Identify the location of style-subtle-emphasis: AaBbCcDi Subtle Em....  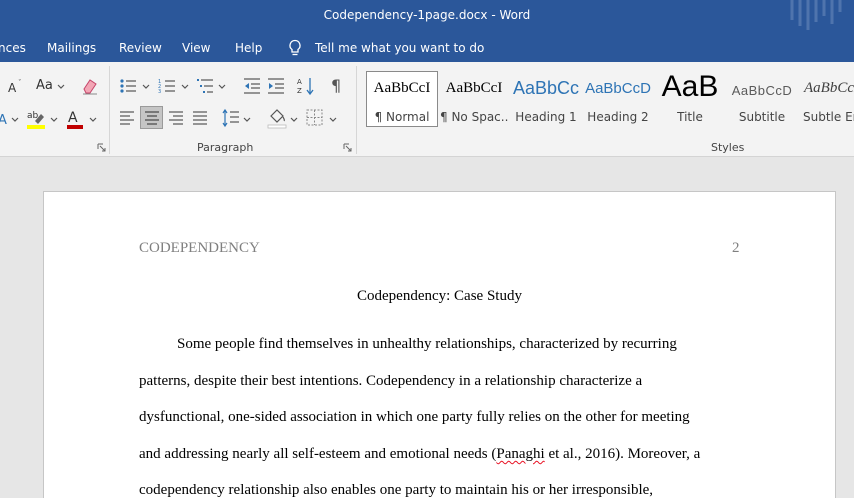
(827, 100).